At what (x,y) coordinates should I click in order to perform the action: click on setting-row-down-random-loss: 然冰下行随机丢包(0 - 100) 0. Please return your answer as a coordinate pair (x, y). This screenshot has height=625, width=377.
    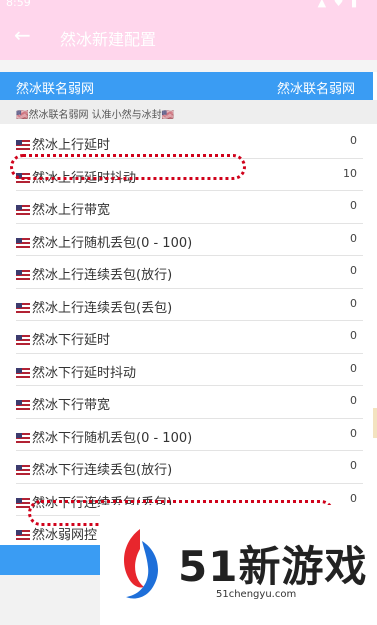
    Looking at the image, I should click on (189, 435).